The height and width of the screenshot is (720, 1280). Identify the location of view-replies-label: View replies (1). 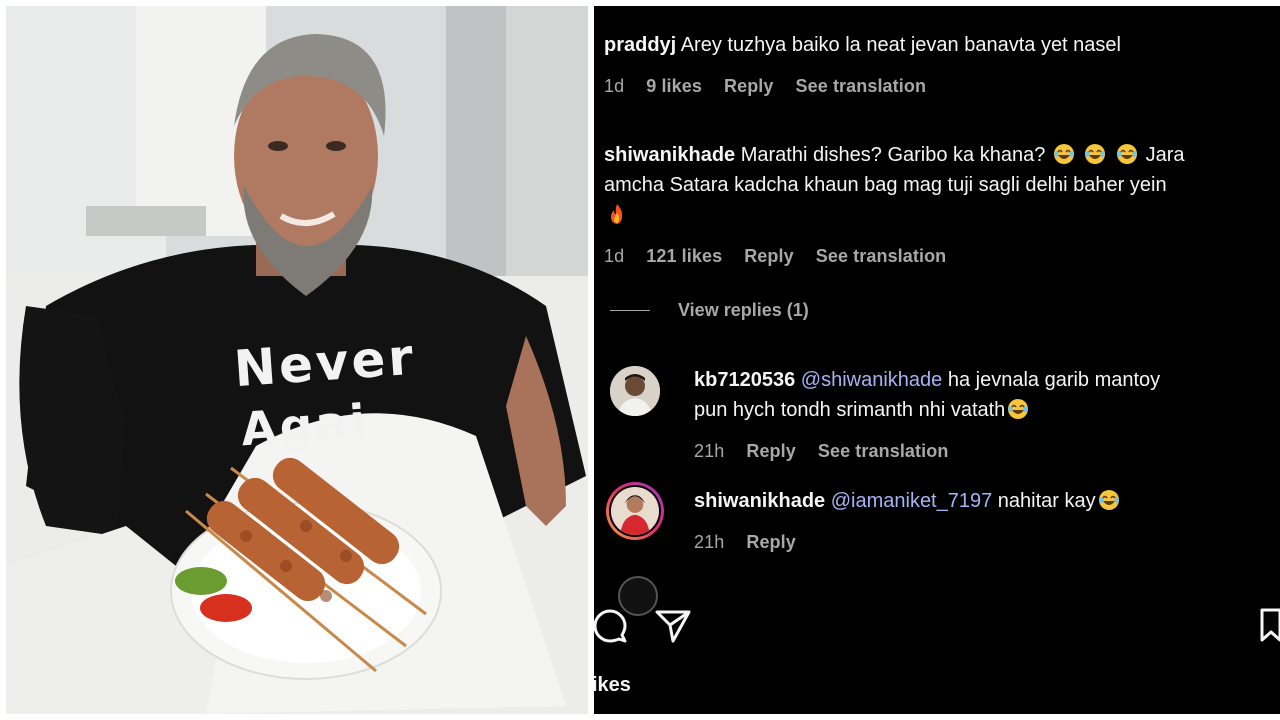
(743, 310).